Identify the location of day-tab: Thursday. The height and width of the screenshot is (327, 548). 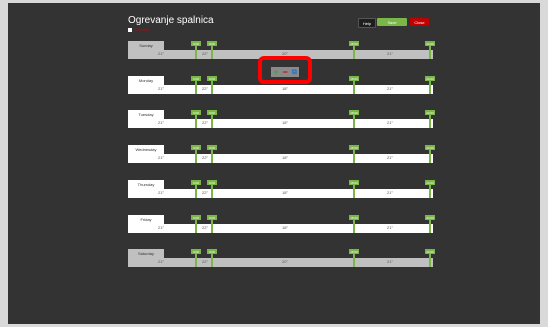
(146, 184).